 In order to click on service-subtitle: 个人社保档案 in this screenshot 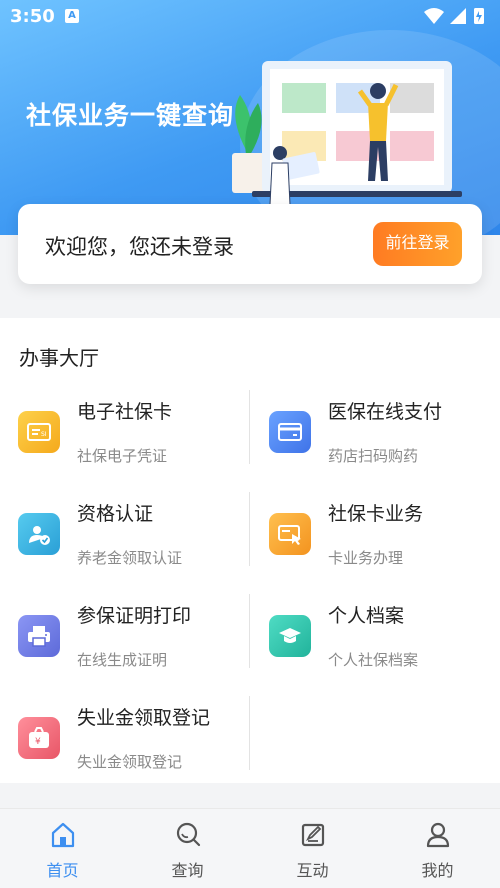, I will do `click(373, 660)`.